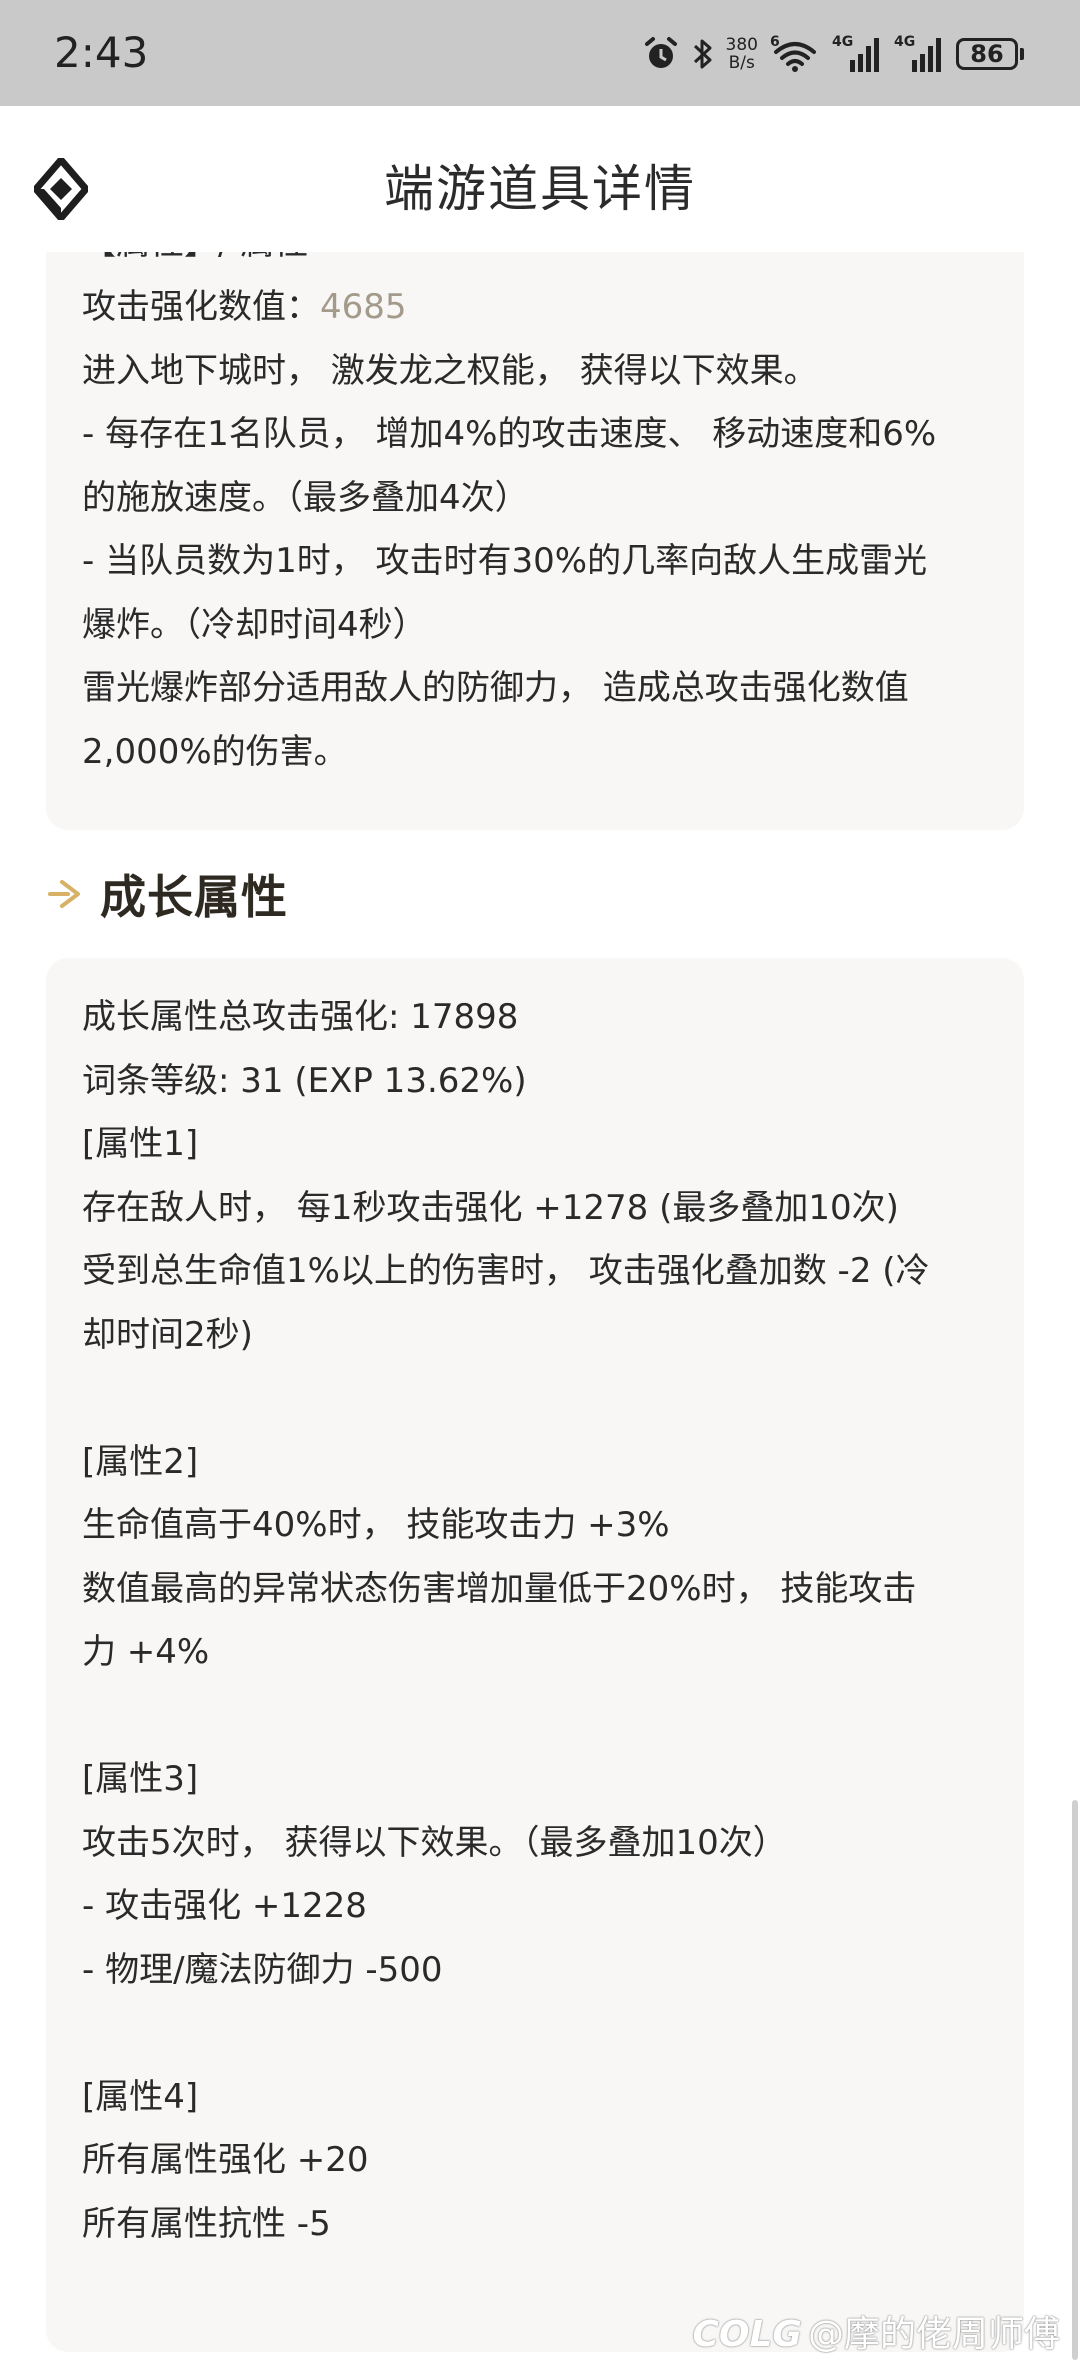 The width and height of the screenshot is (1080, 2375). I want to click on battery-indicator: 86, so click(990, 54).